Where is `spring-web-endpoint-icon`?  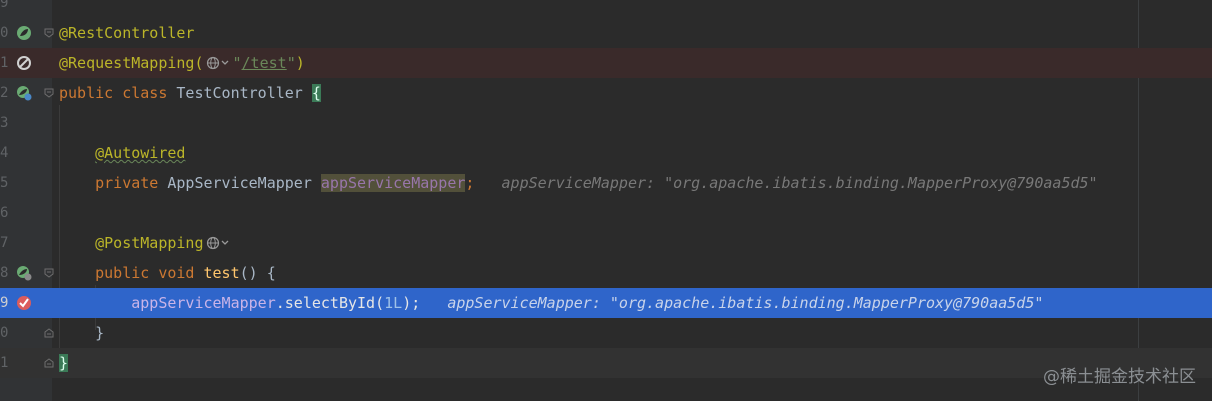
spring-web-endpoint-icon is located at coordinates (24, 273).